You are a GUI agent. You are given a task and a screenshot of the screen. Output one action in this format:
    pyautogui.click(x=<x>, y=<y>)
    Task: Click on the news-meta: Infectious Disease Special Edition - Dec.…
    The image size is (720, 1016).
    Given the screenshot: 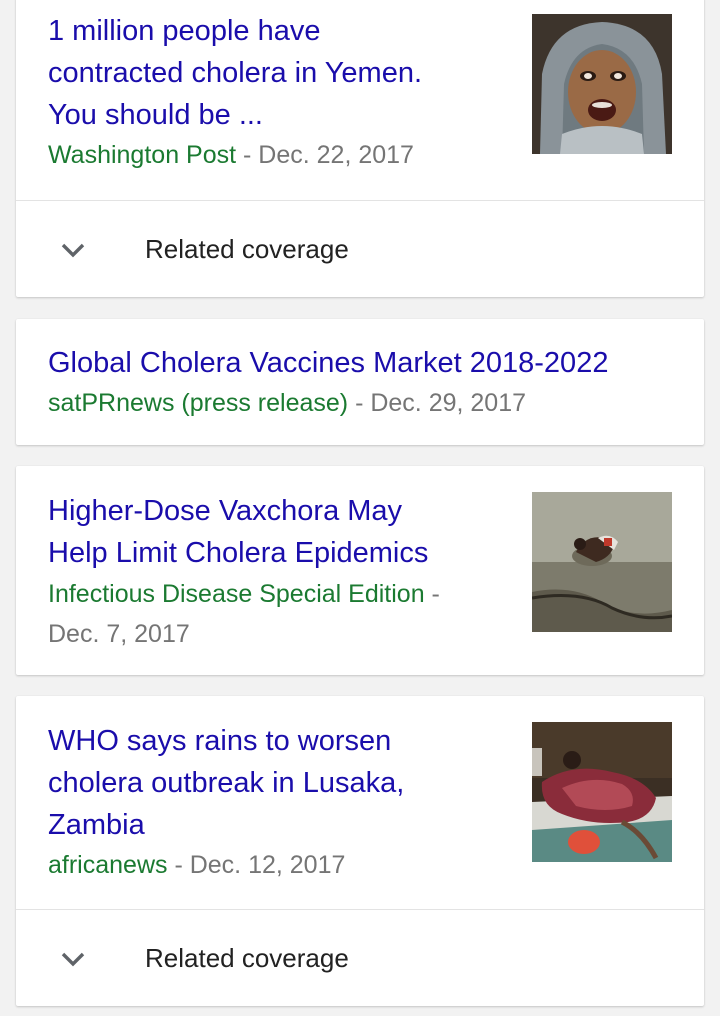 What is the action you would take?
    pyautogui.click(x=283, y=614)
    